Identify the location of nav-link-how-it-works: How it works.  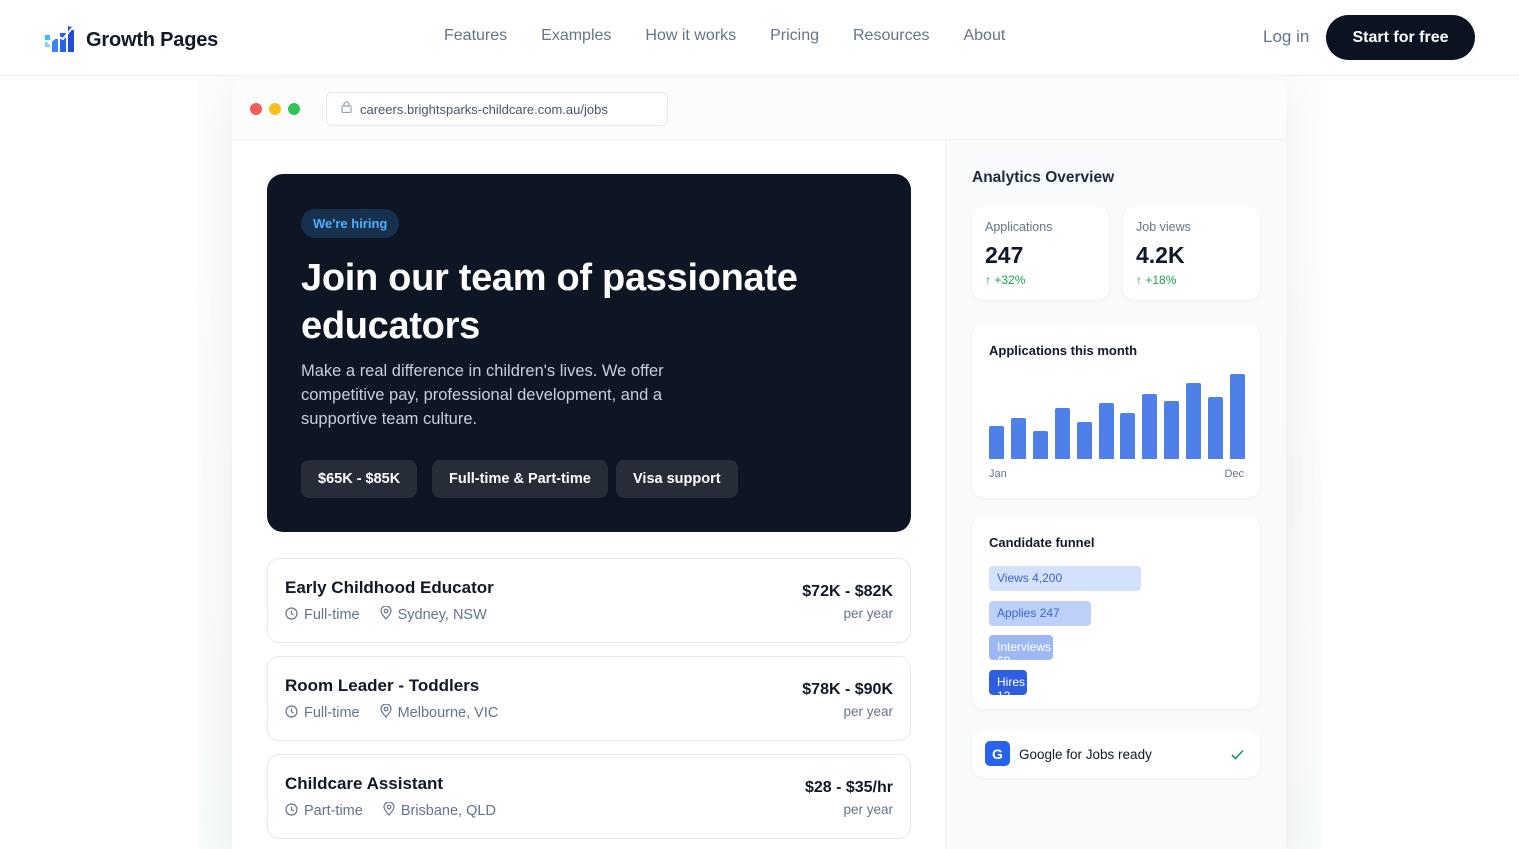
(690, 36).